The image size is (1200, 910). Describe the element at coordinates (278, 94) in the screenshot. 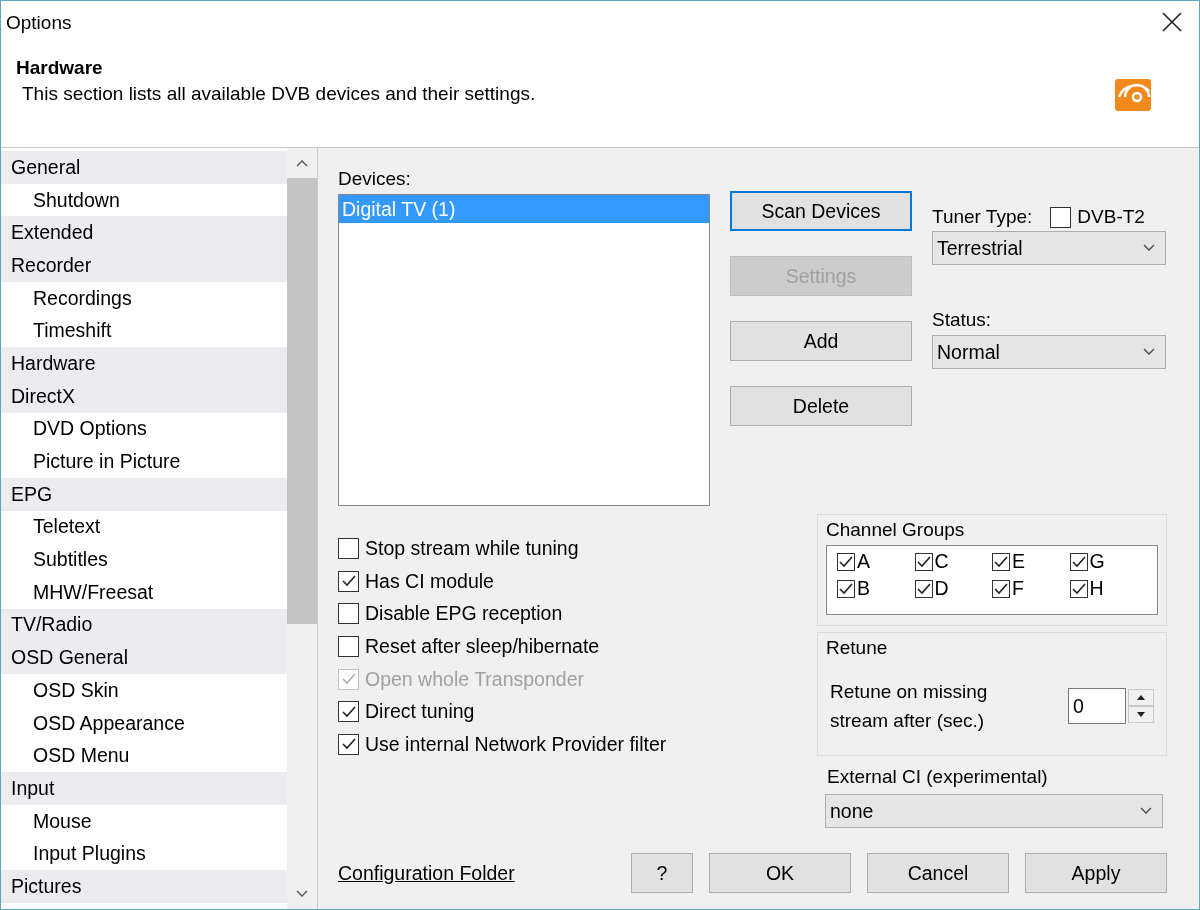

I see `section-description: This section lists all available DVB devices and their settings.` at that location.